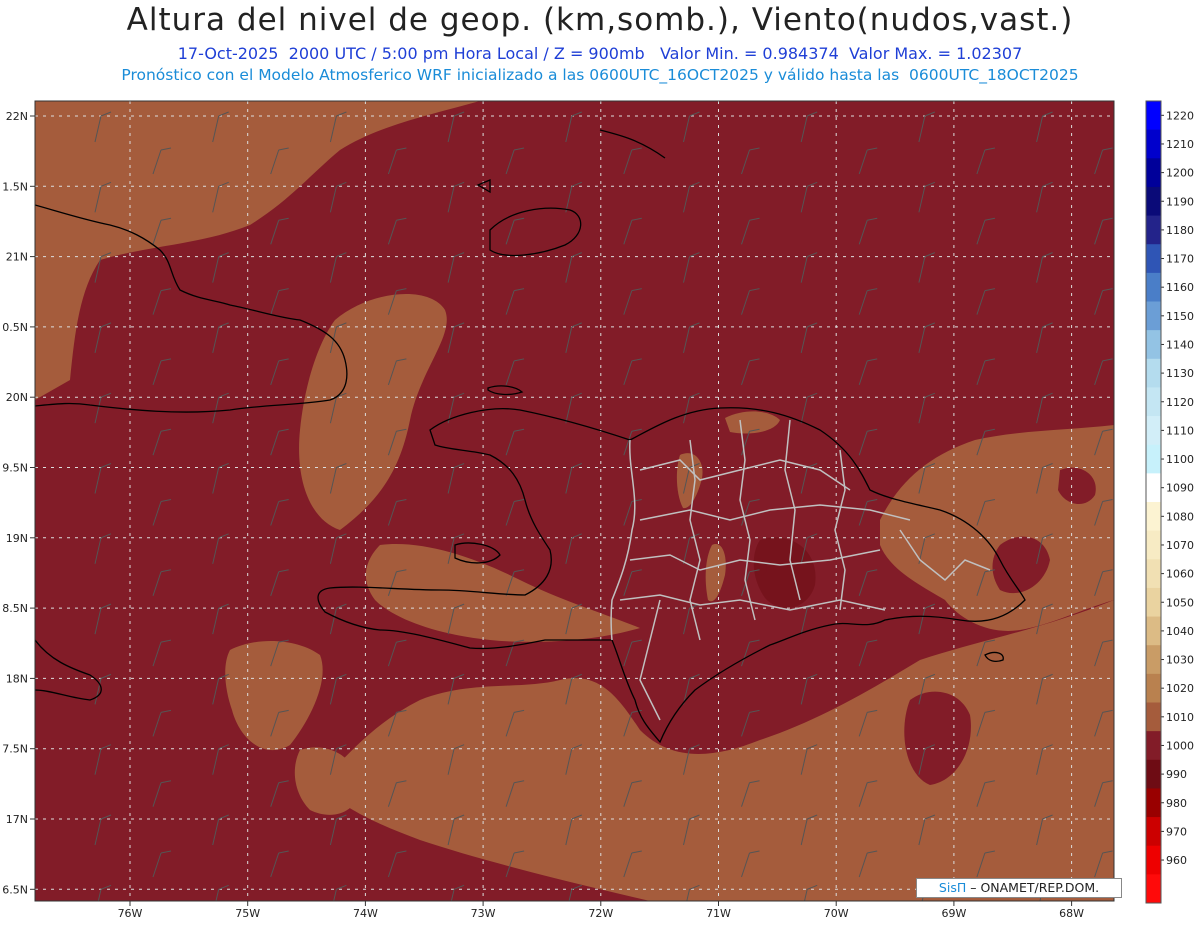 This screenshot has width=1200, height=927. I want to click on colorbar-label: 1220, so click(1180, 115).